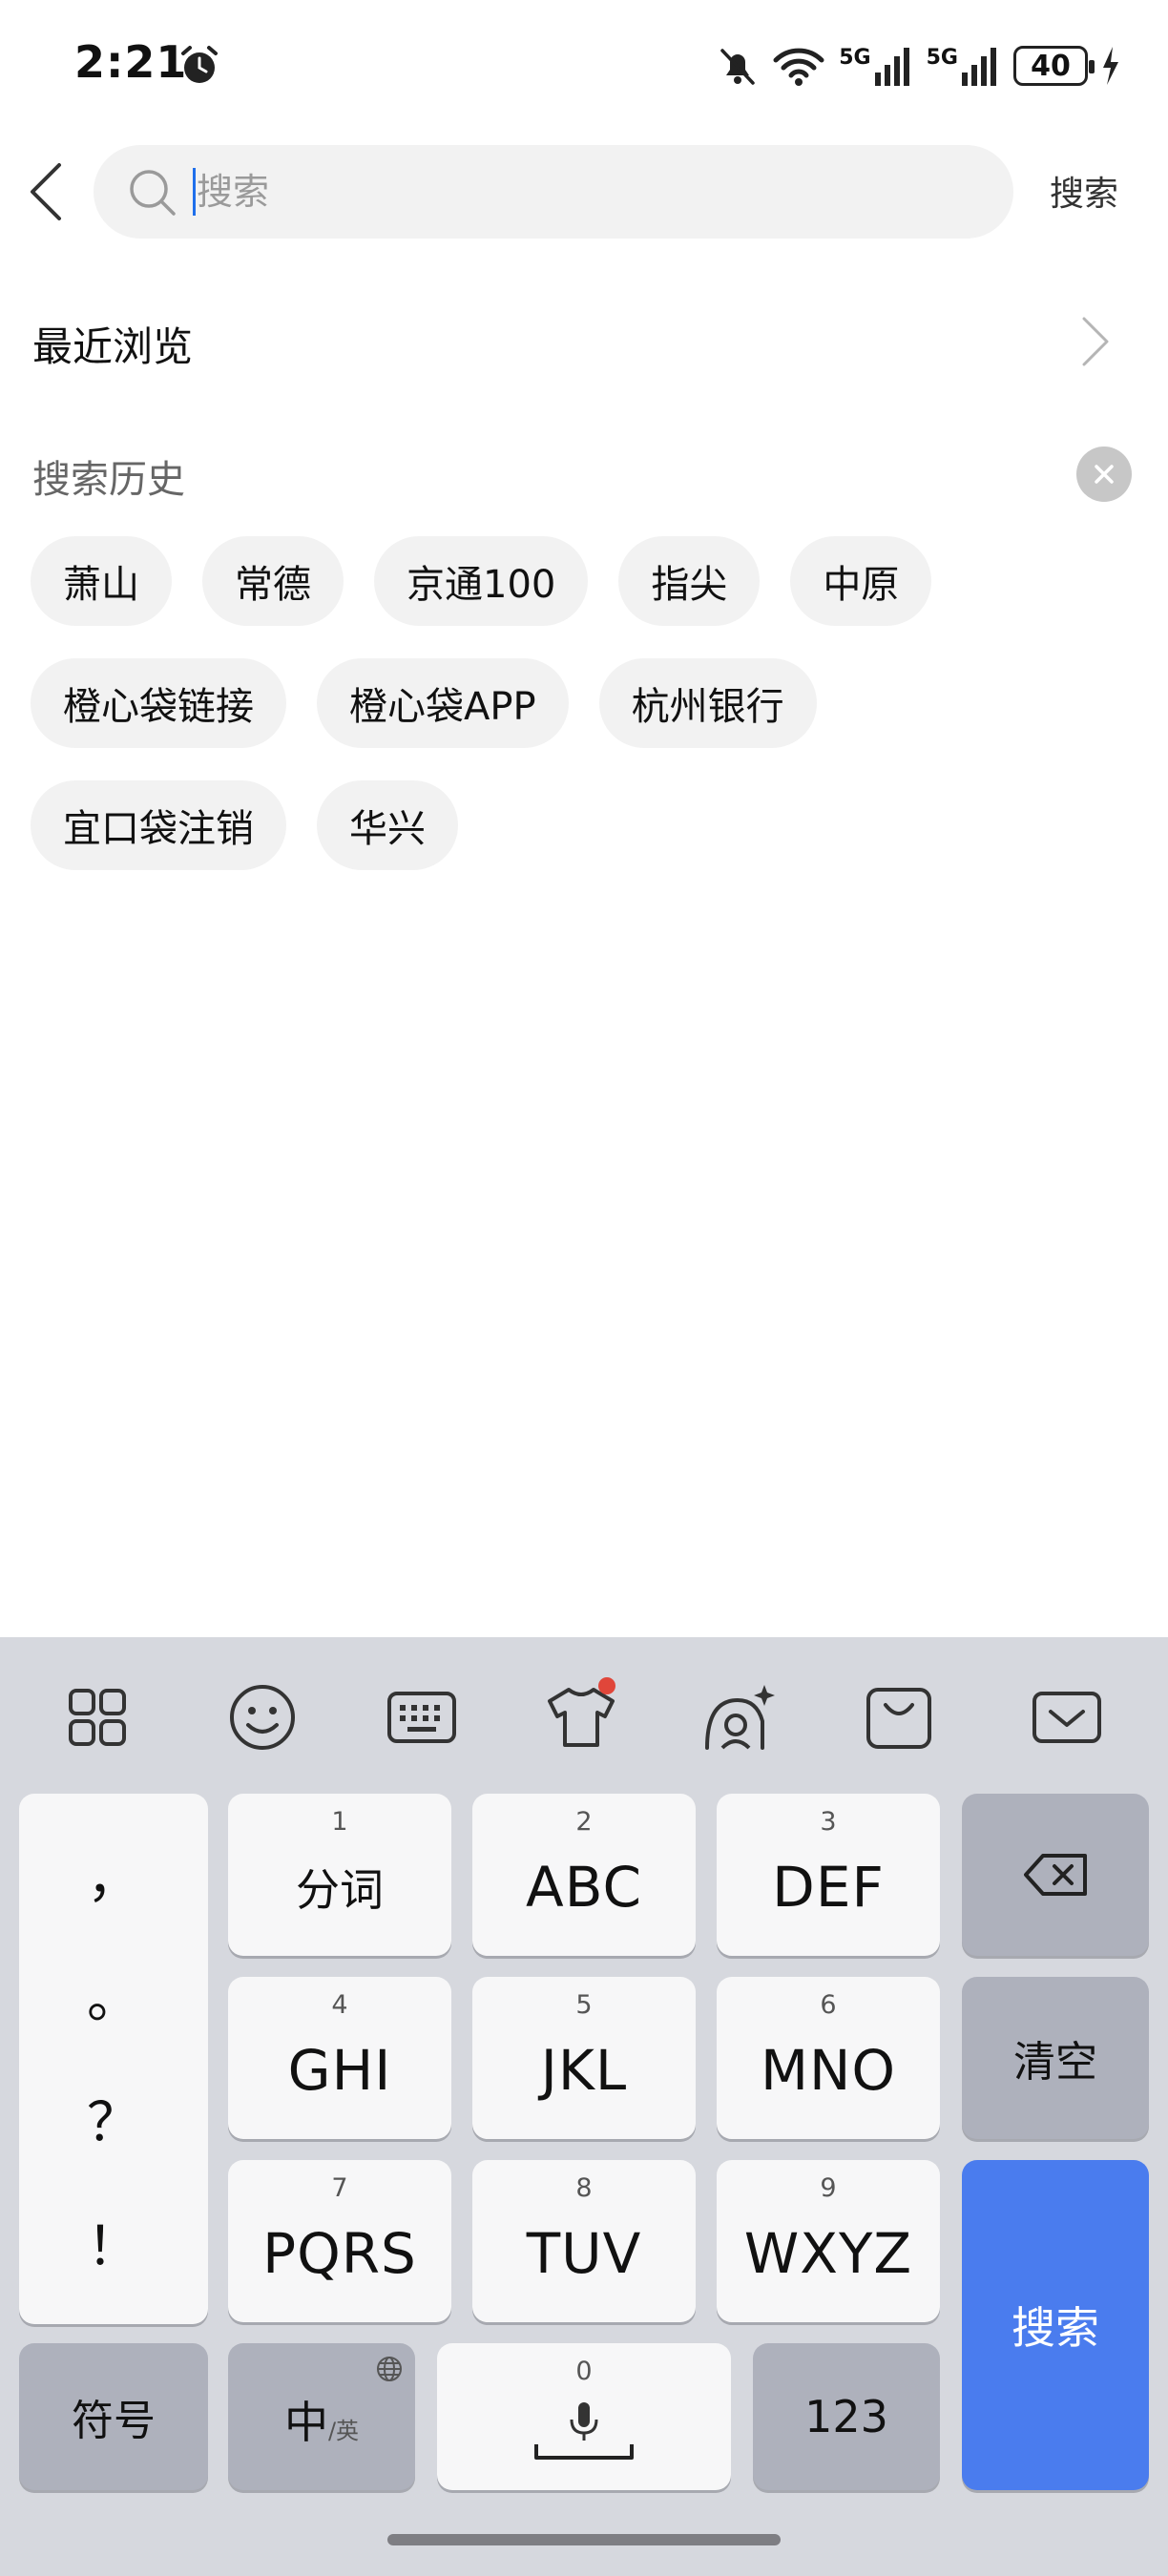 This screenshot has width=1168, height=2576. What do you see at coordinates (584, 825) in the screenshot?
I see `tag-row: 宜口袋注销 华兴` at bounding box center [584, 825].